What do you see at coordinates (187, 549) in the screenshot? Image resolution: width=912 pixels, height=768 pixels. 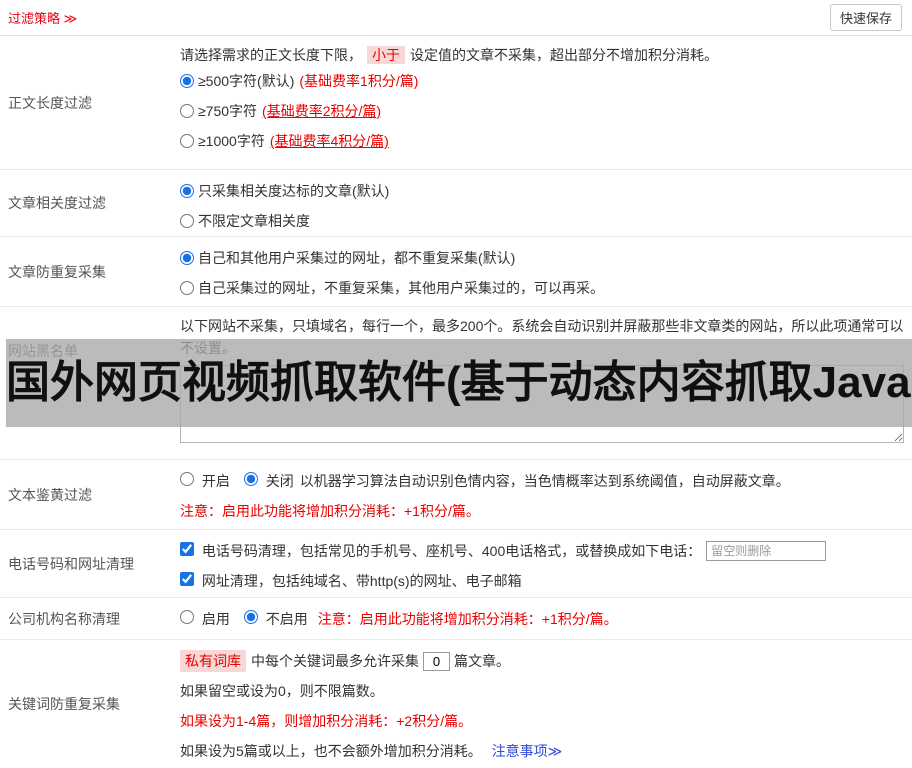 I see `checkbox-phone-input` at bounding box center [187, 549].